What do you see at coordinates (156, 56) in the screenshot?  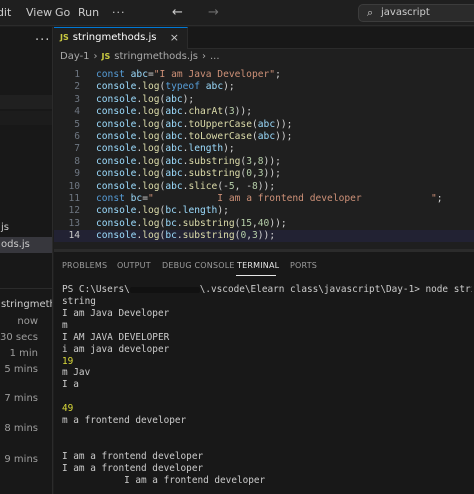 I see `breadcrumb-file: stringmethods.js` at bounding box center [156, 56].